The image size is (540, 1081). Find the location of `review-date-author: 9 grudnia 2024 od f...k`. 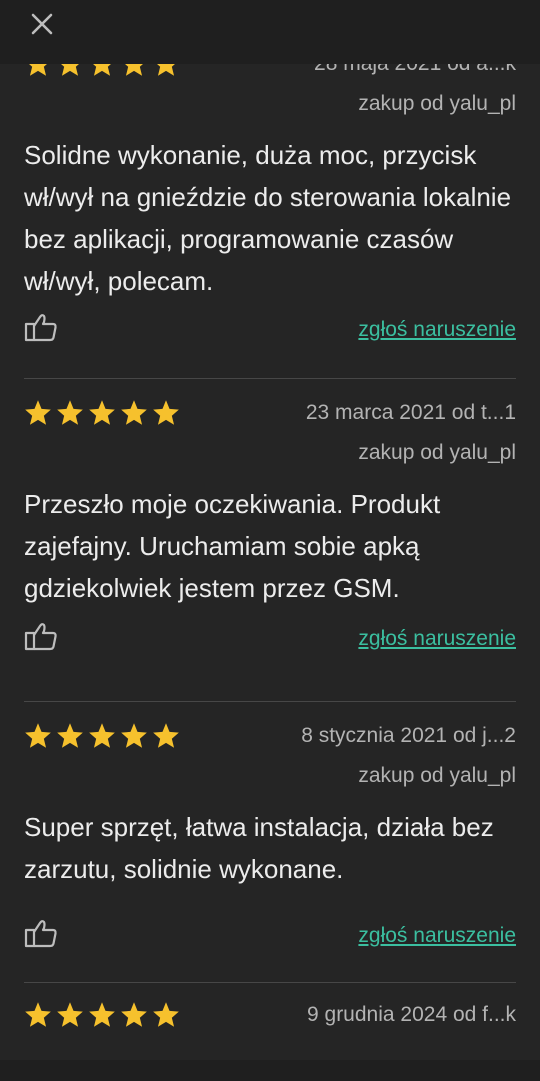

review-date-author: 9 grudnia 2024 od f...k is located at coordinates (411, 1014).